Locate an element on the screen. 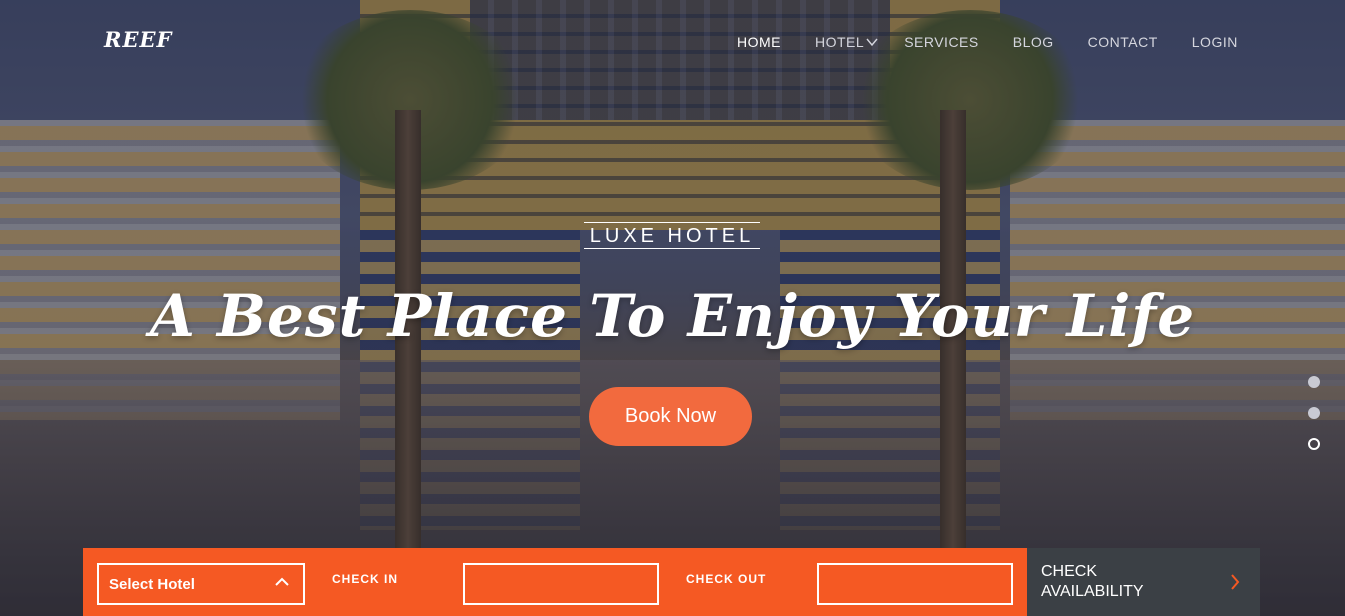 The width and height of the screenshot is (1345, 616). nav-home: HOME is located at coordinates (759, 42).